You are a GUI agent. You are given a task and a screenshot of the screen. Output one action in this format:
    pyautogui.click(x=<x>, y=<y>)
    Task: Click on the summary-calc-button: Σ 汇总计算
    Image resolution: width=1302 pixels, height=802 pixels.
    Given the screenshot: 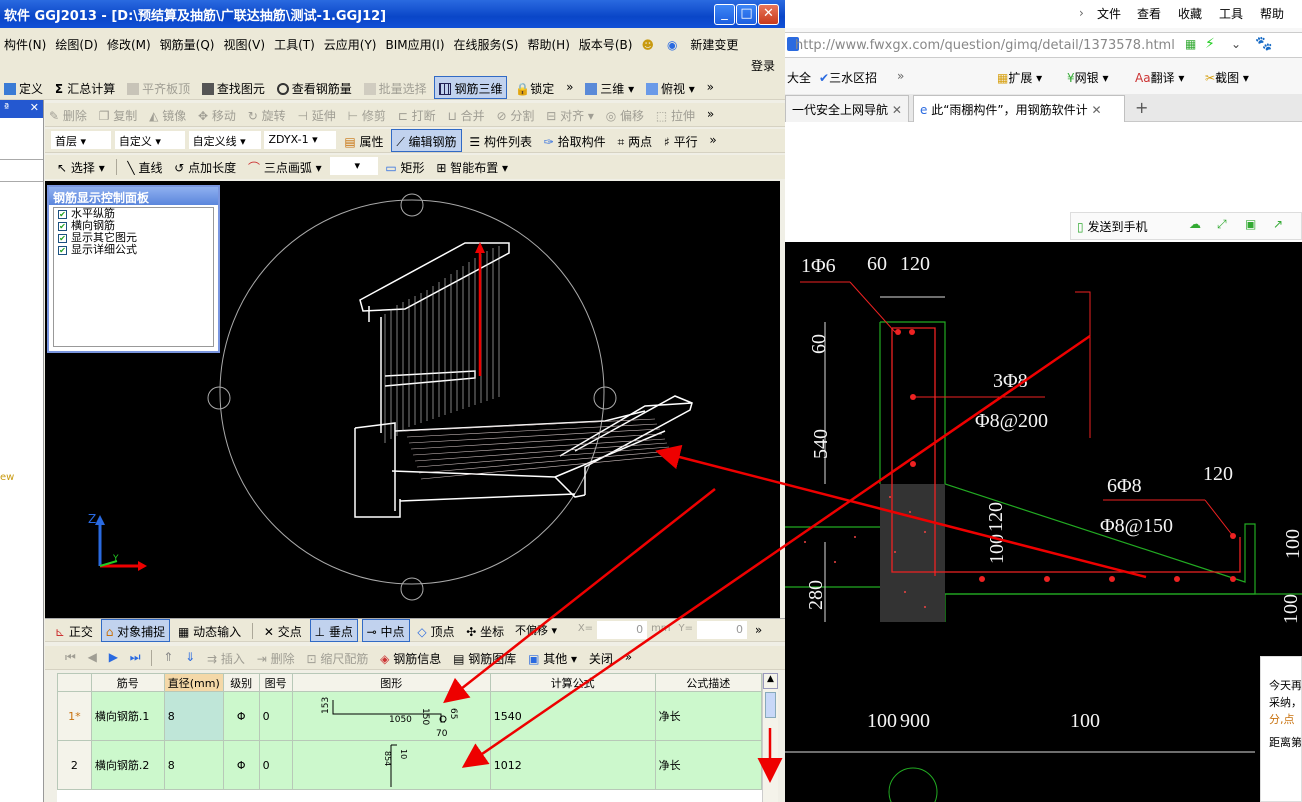 What is the action you would take?
    pyautogui.click(x=85, y=87)
    